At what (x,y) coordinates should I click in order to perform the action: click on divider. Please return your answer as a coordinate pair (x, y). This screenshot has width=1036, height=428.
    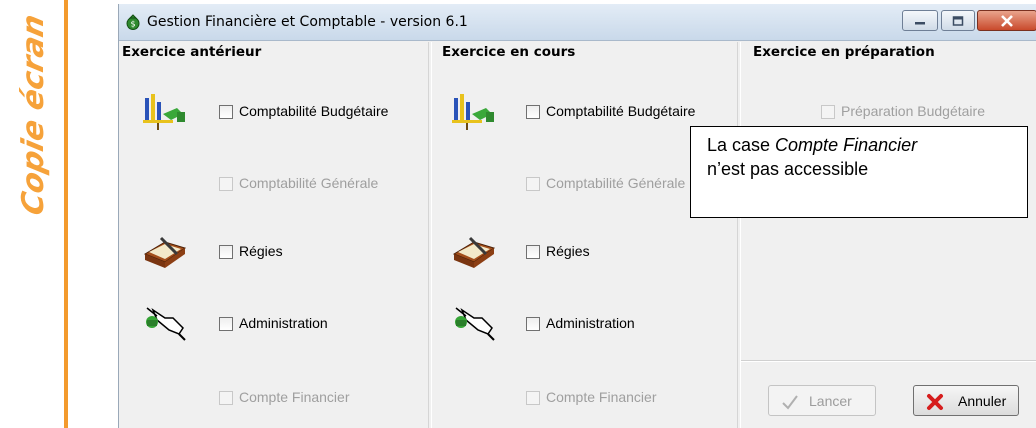
    Looking at the image, I should click on (888, 361).